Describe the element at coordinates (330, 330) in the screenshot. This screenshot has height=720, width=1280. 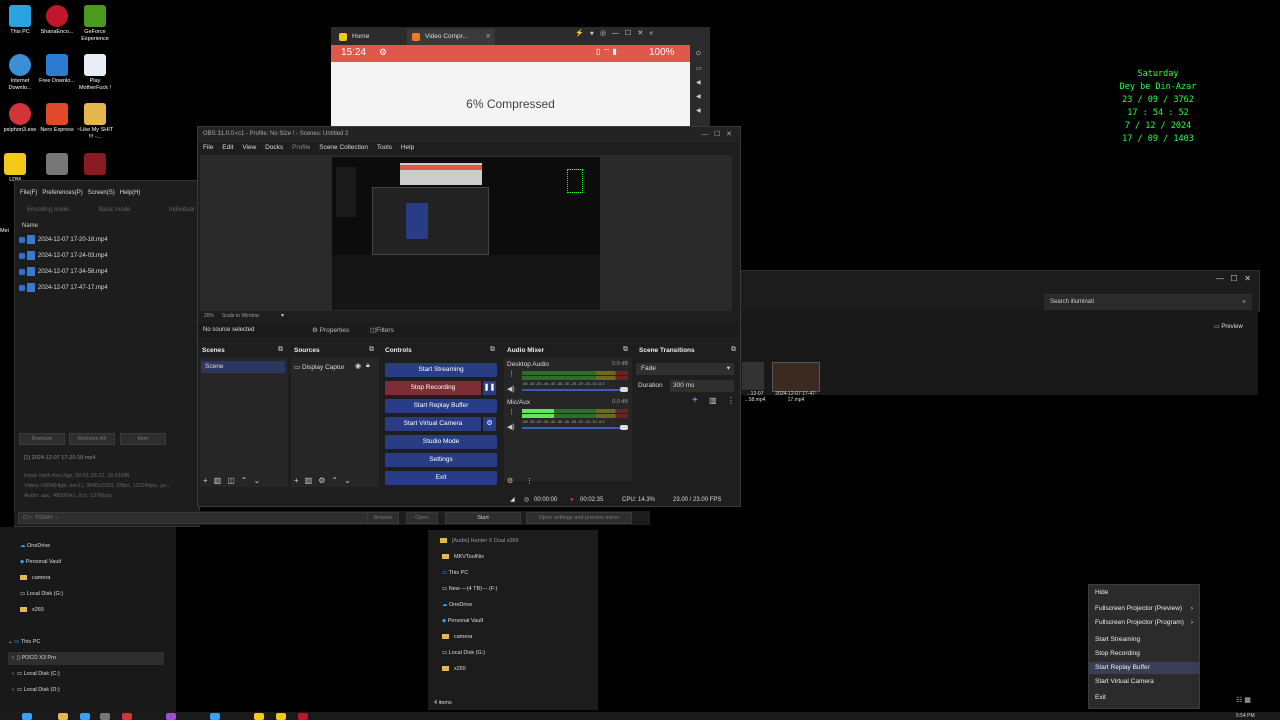
I see `properties-button: ⚙ Properties` at that location.